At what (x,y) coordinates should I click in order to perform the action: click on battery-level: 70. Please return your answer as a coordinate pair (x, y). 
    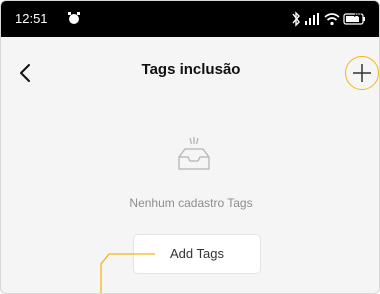
    Looking at the image, I should click on (357, 15).